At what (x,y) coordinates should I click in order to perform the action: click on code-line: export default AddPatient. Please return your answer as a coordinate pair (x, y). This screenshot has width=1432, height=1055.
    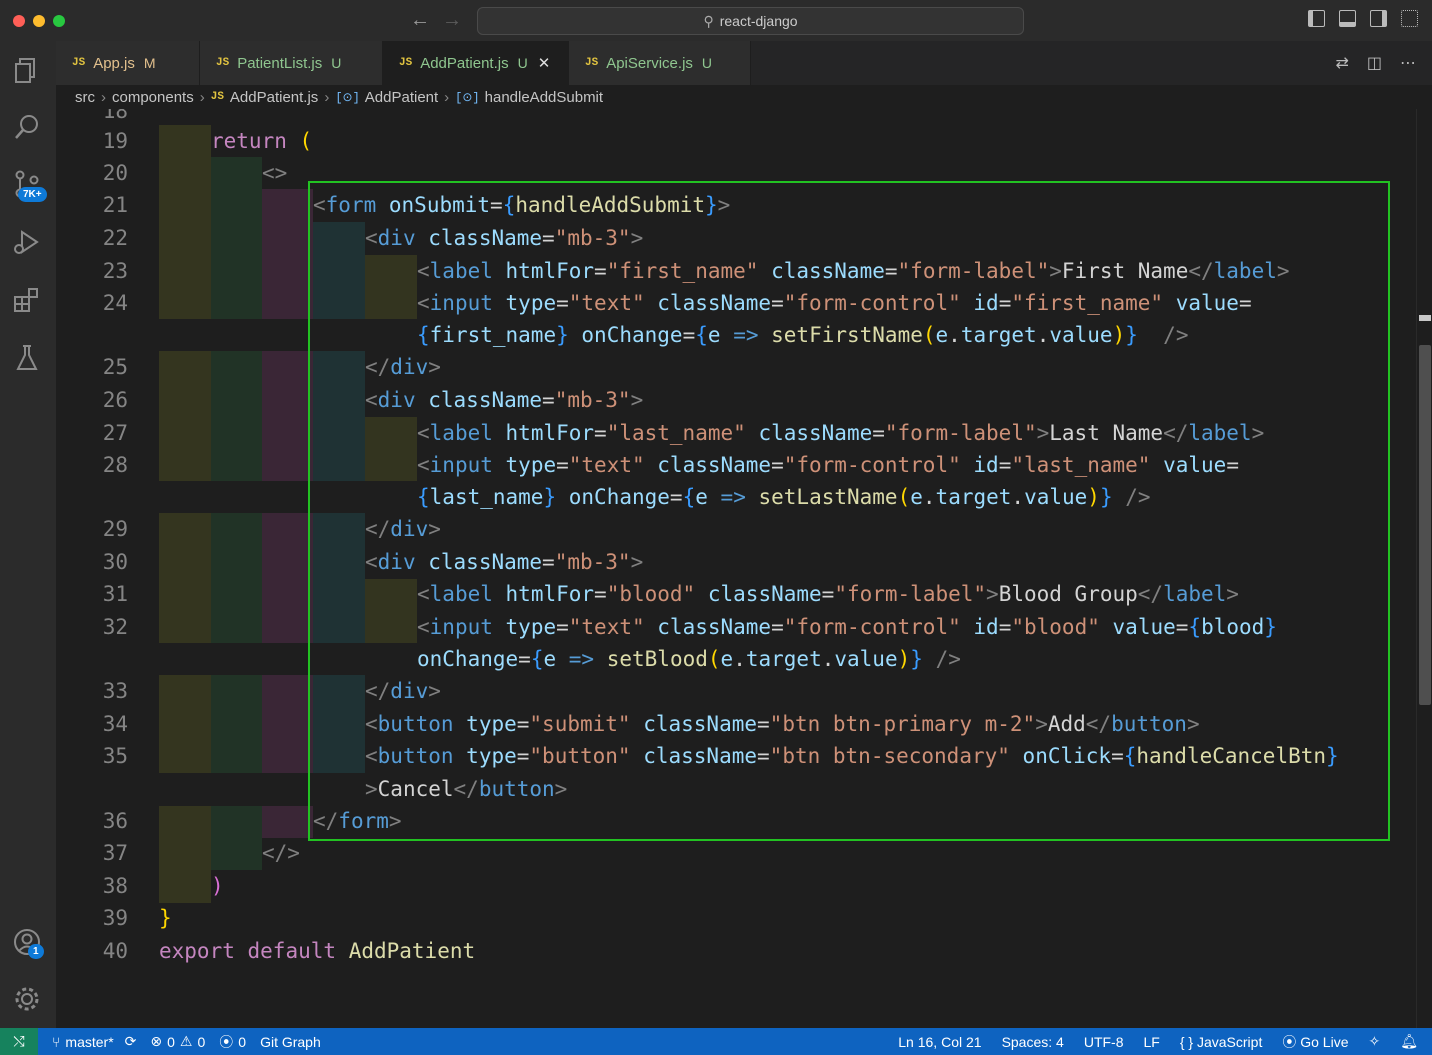
    Looking at the image, I should click on (317, 951).